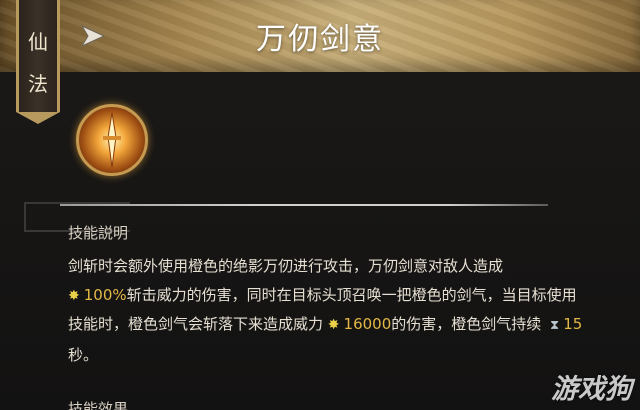 This screenshot has width=640, height=410. What do you see at coordinates (98, 233) in the screenshot?
I see `section-title: 技能説明` at bounding box center [98, 233].